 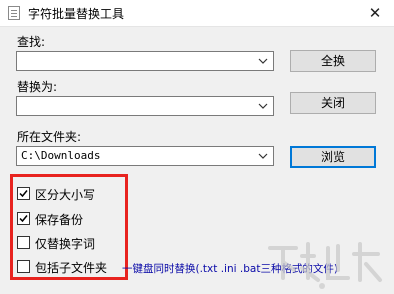 I want to click on window-close-button: ✕, so click(x=375, y=13).